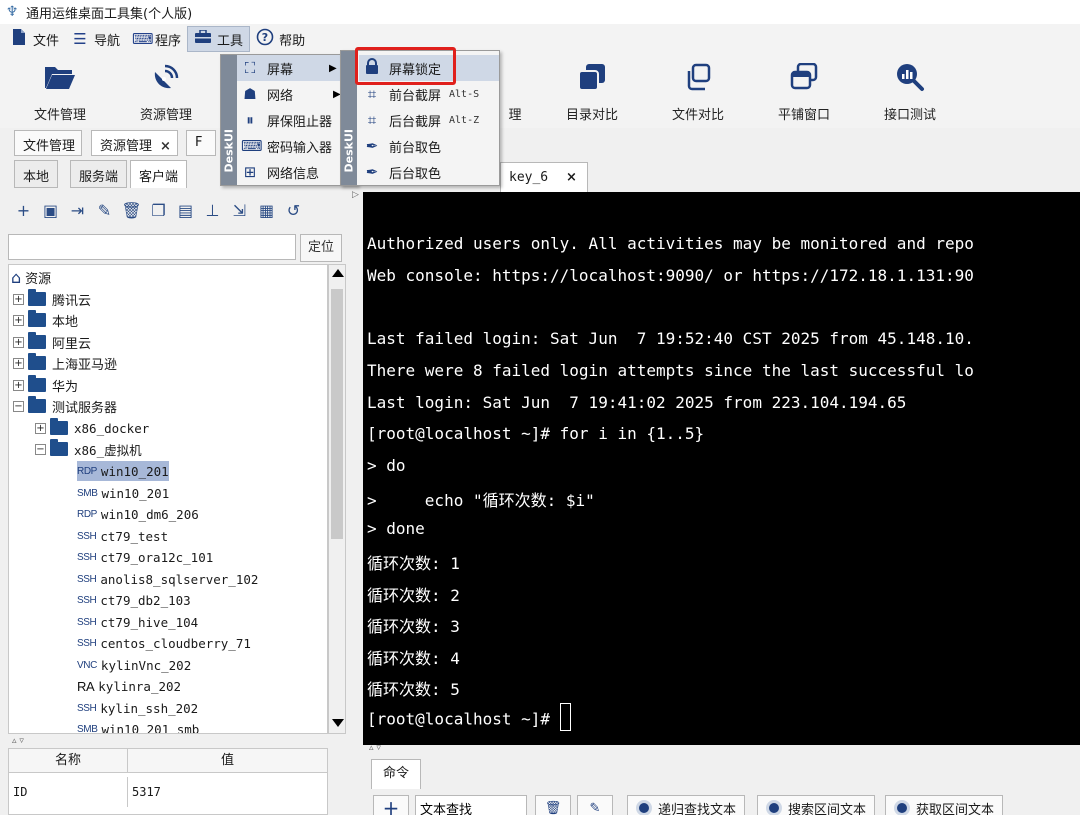 Image resolution: width=1080 pixels, height=815 pixels. What do you see at coordinates (36, 174) in the screenshot?
I see `tab-local: 本地` at bounding box center [36, 174].